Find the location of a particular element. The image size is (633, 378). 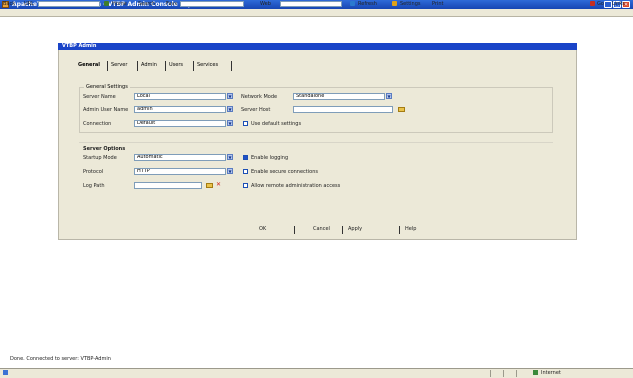

apply-button: Apply is located at coordinates (355, 229).